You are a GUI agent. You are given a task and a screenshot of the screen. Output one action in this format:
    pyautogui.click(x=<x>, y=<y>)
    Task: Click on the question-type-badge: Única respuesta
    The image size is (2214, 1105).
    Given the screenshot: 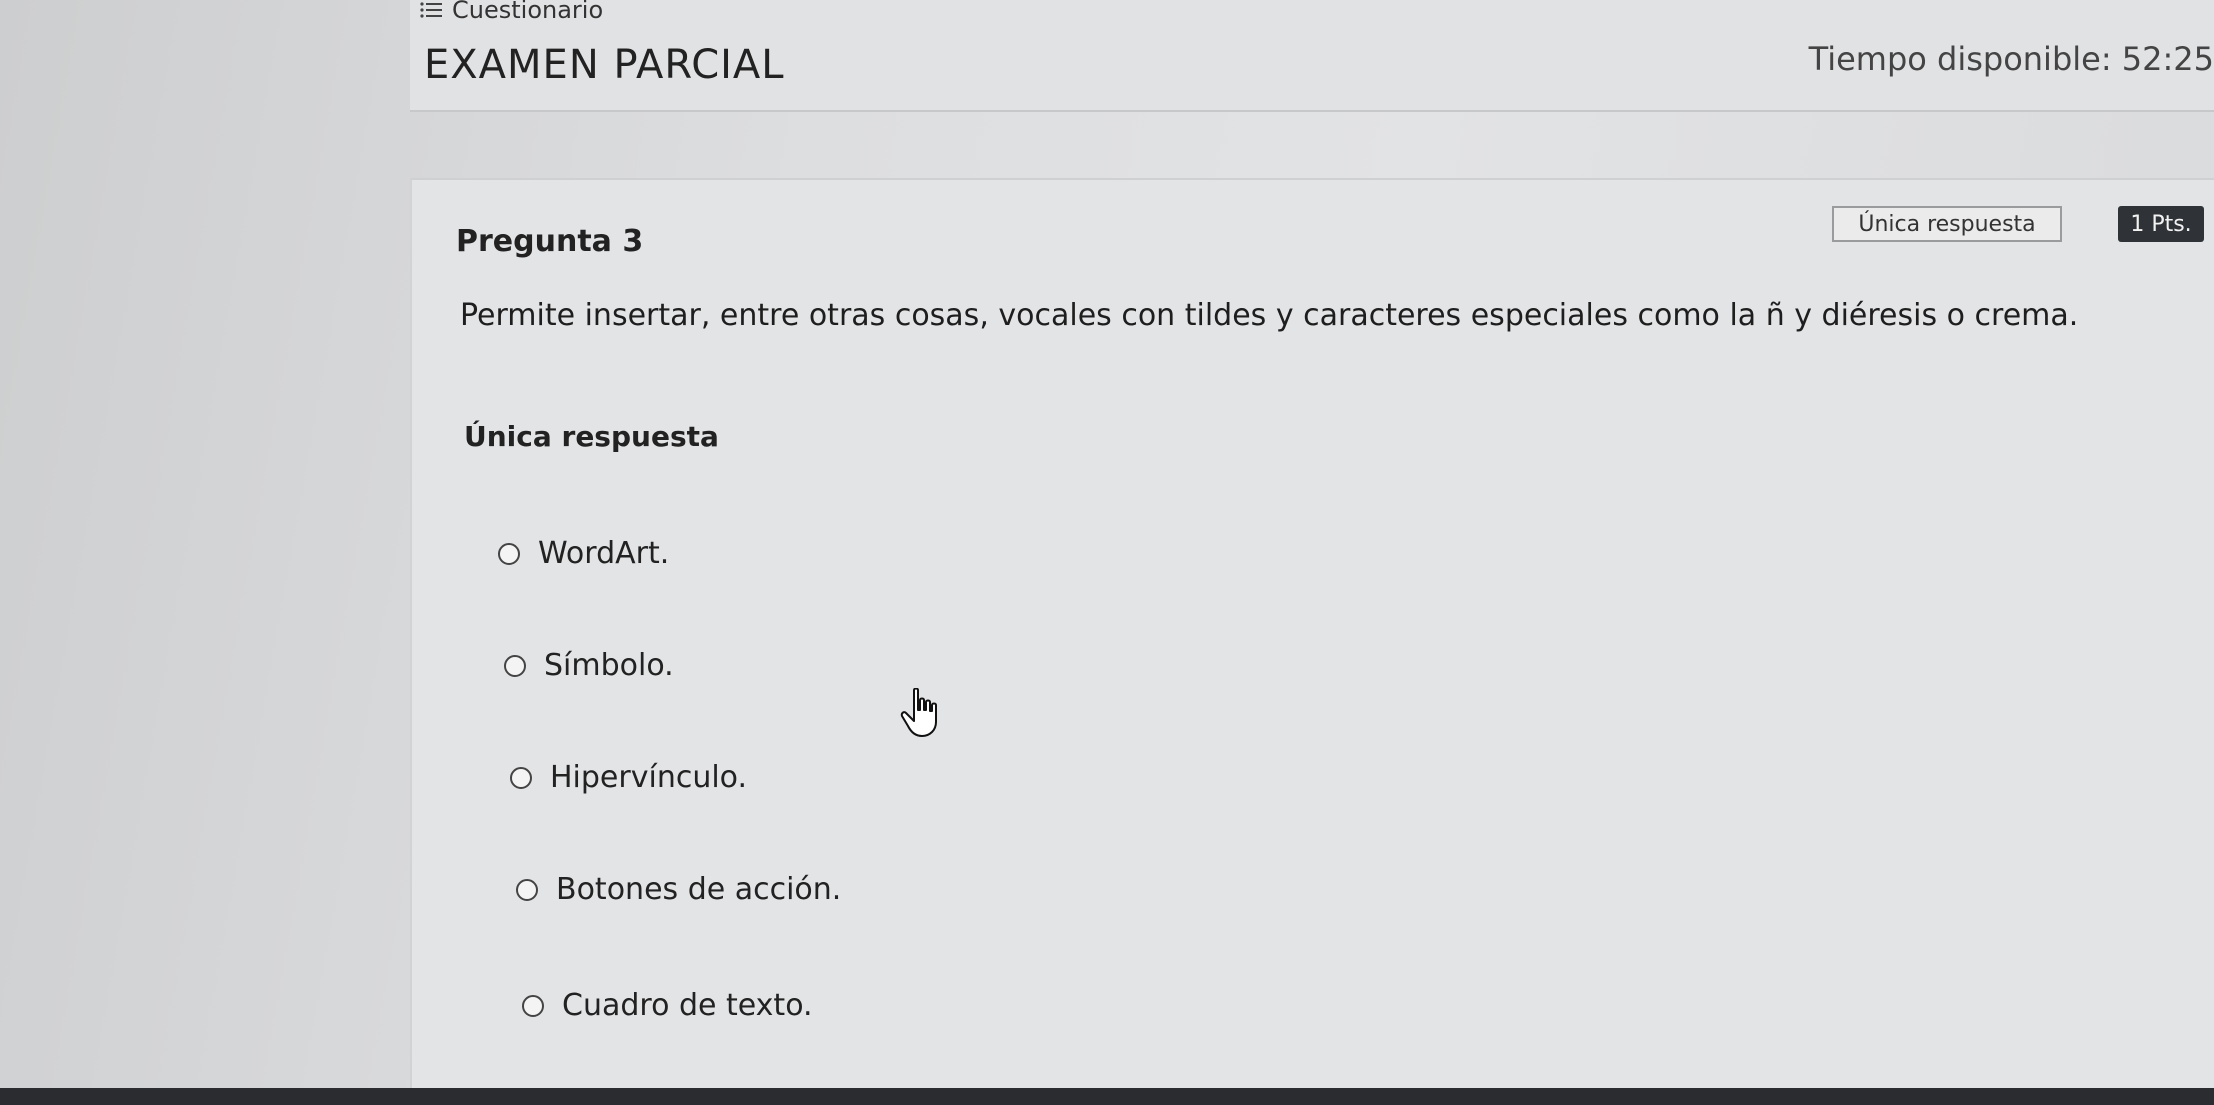 What is the action you would take?
    pyautogui.click(x=1947, y=224)
    